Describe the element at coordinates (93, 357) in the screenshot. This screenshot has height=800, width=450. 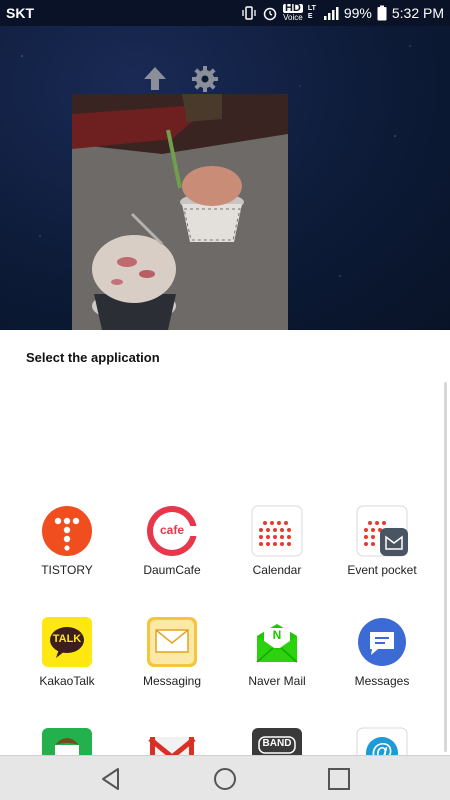
I see `sheet-title: Select the application` at that location.